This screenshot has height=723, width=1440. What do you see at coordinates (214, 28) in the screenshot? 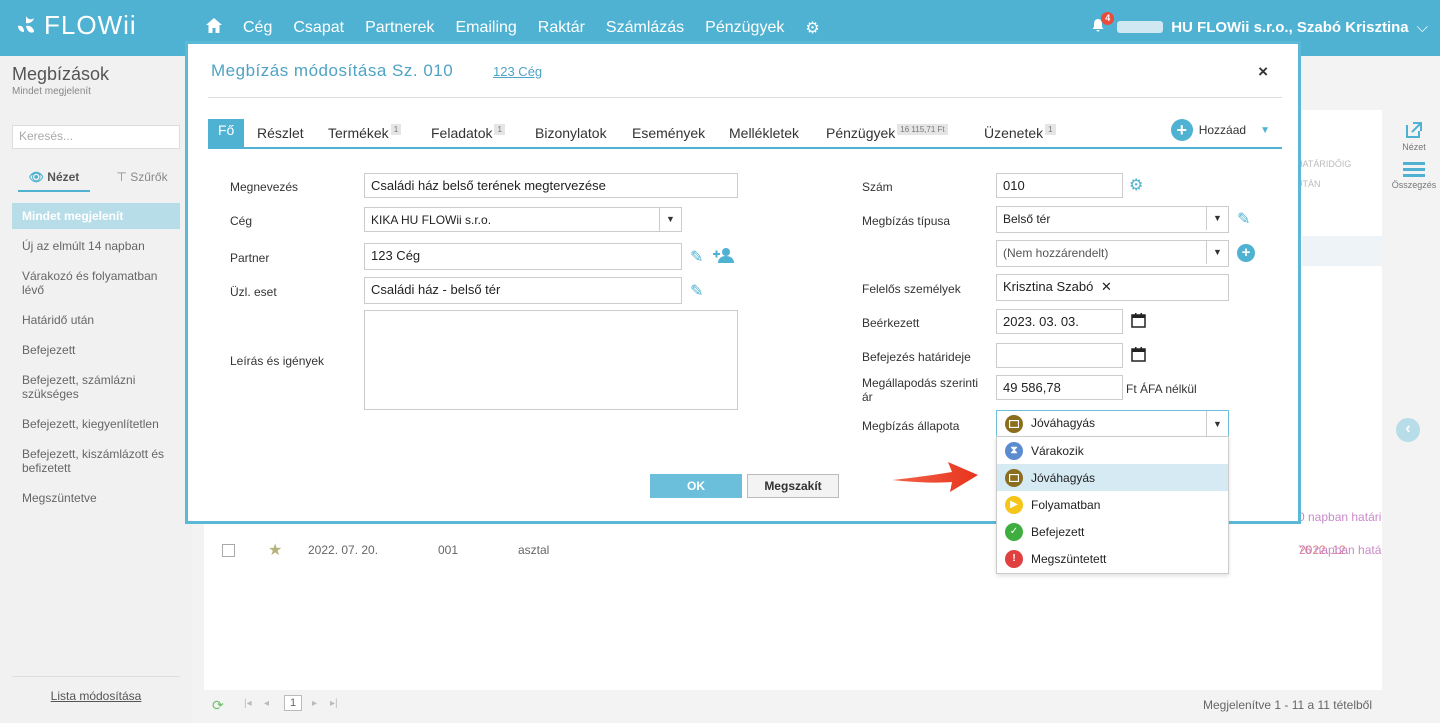
I see `home-icon` at bounding box center [214, 28].